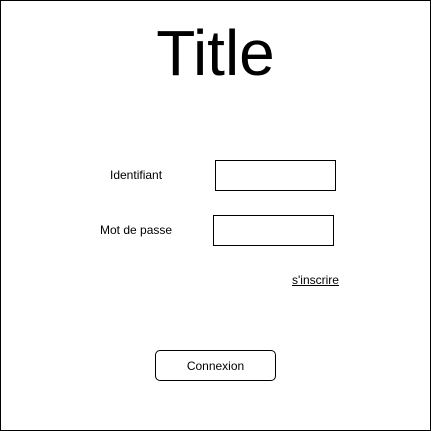 The height and width of the screenshot is (431, 431). I want to click on identifier-label: Identifiant, so click(136, 175).